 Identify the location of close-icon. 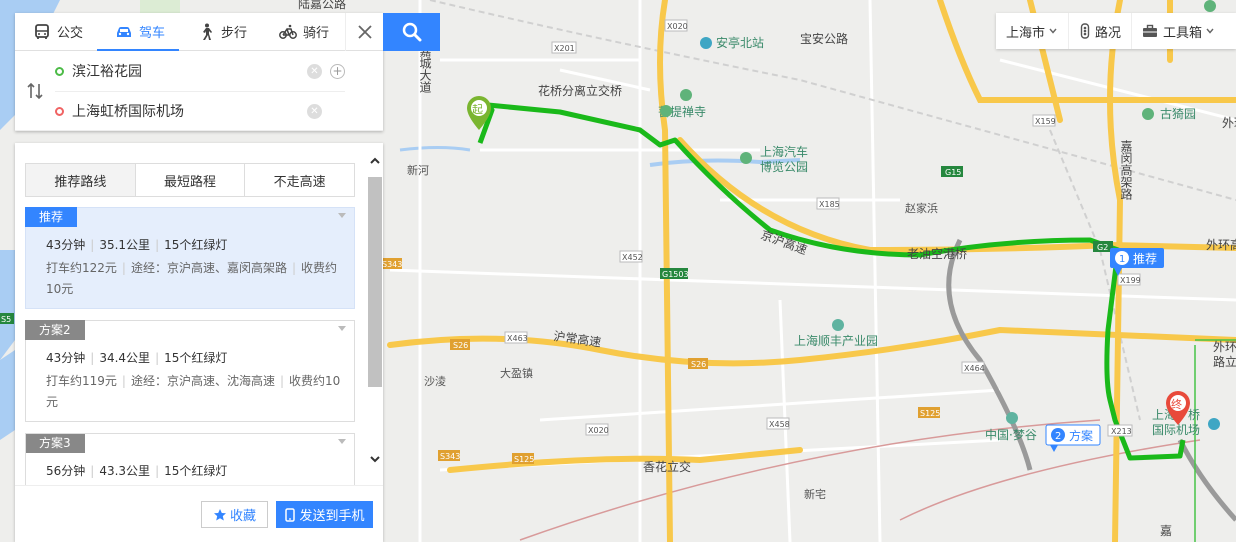
(364, 32).